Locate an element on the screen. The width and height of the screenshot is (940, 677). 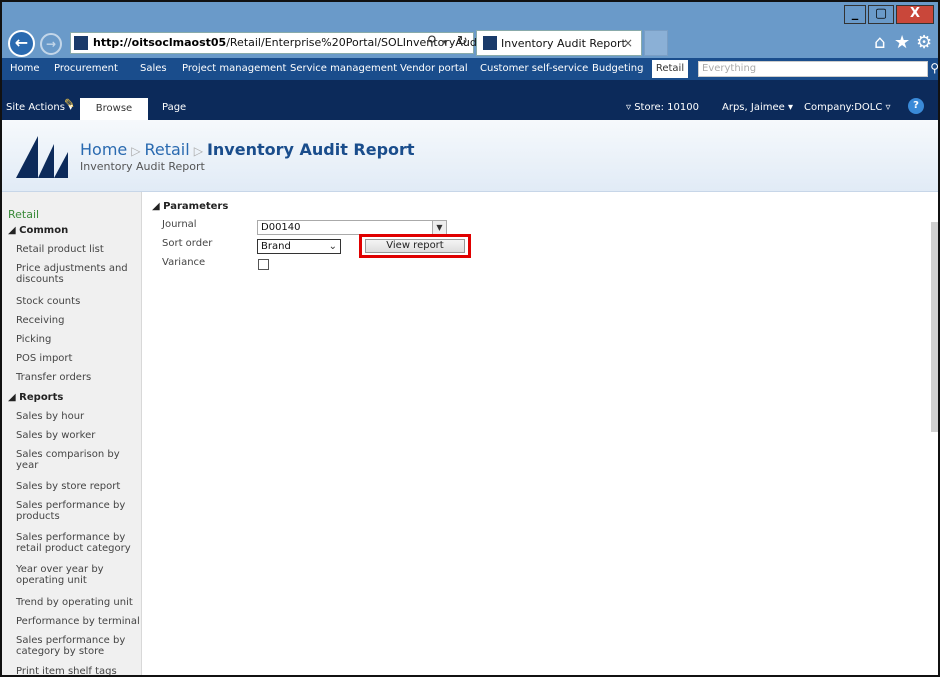
vertical-scrollbar is located at coordinates (934, 433).